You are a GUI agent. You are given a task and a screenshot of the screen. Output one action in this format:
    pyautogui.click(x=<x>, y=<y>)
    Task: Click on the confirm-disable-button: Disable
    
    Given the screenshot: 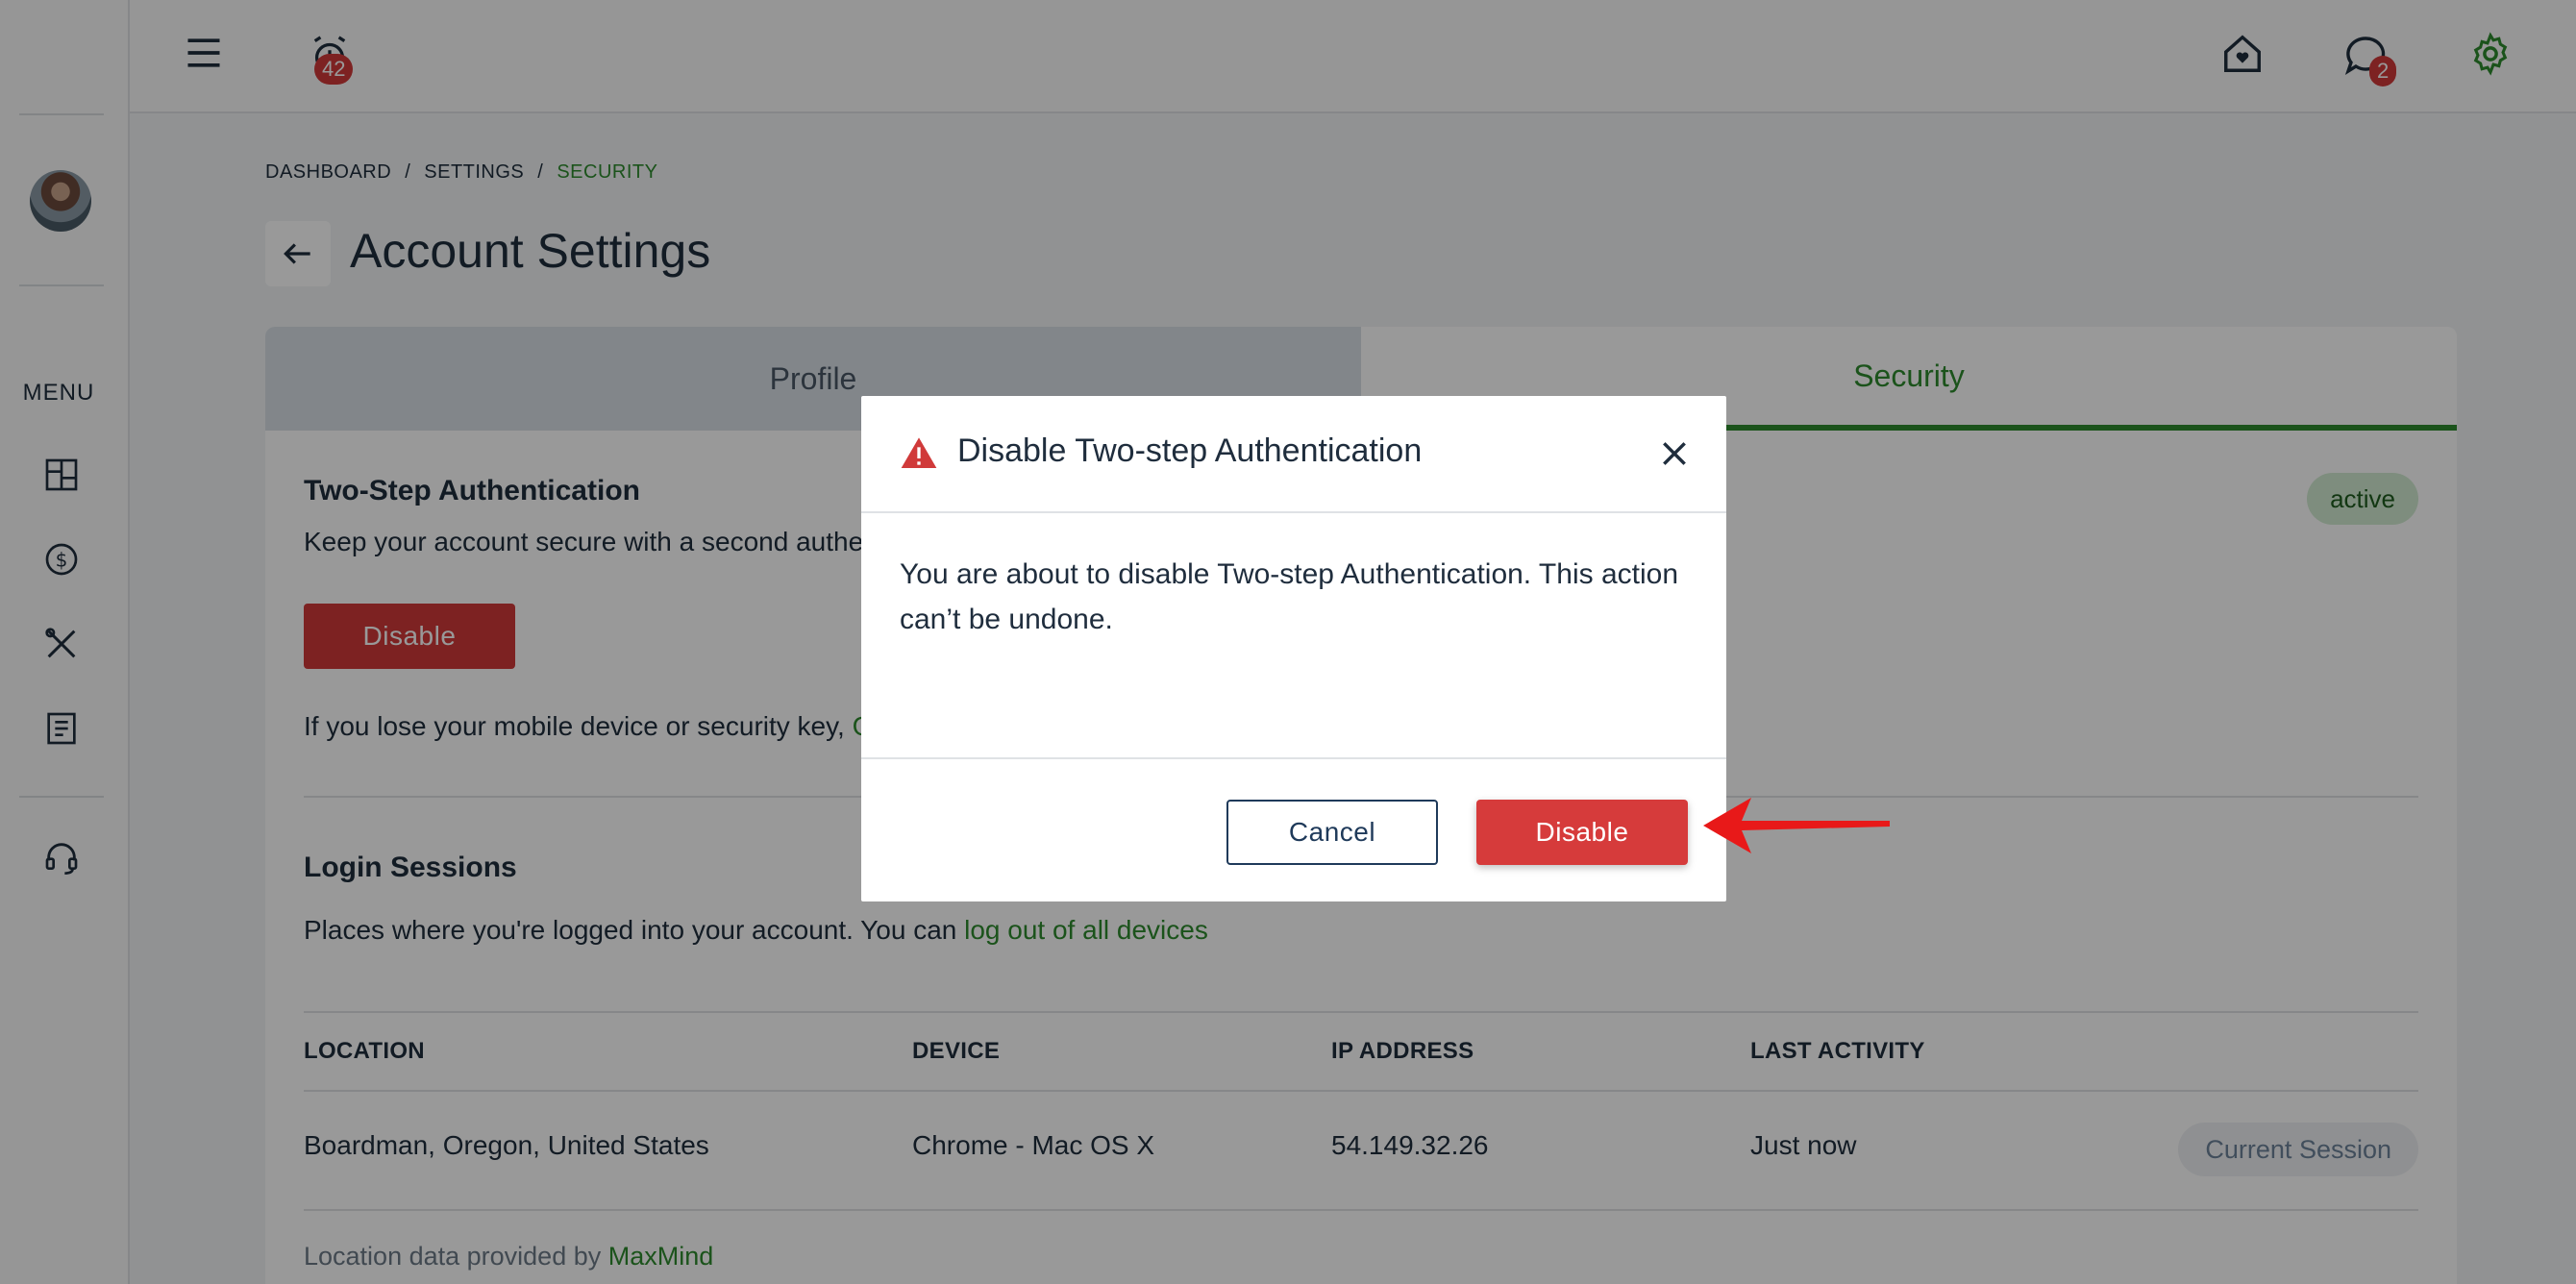 What is the action you would take?
    pyautogui.click(x=1582, y=832)
    